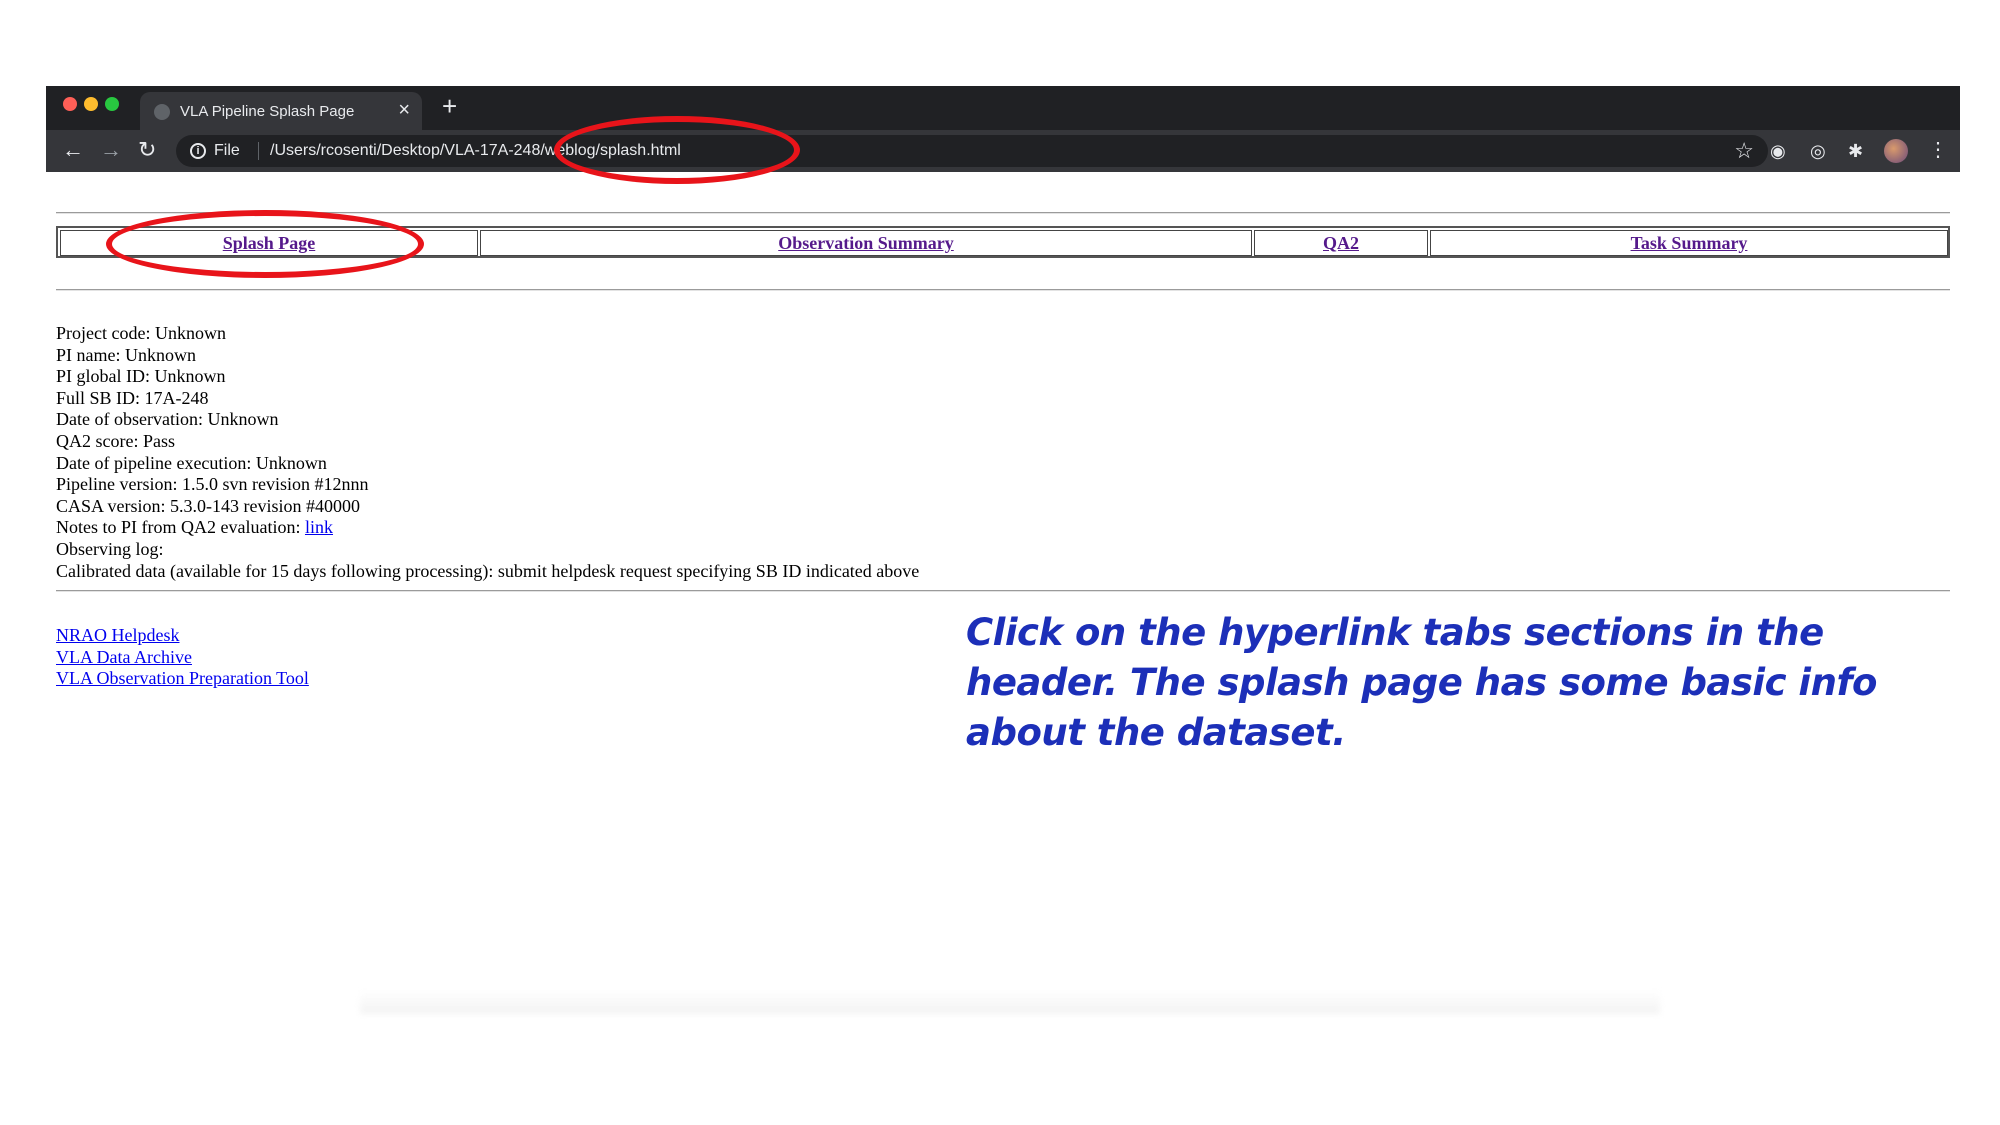 This screenshot has height=1125, width=2000. What do you see at coordinates (126, 354) in the screenshot?
I see `pi-name: PI name: Unknown` at bounding box center [126, 354].